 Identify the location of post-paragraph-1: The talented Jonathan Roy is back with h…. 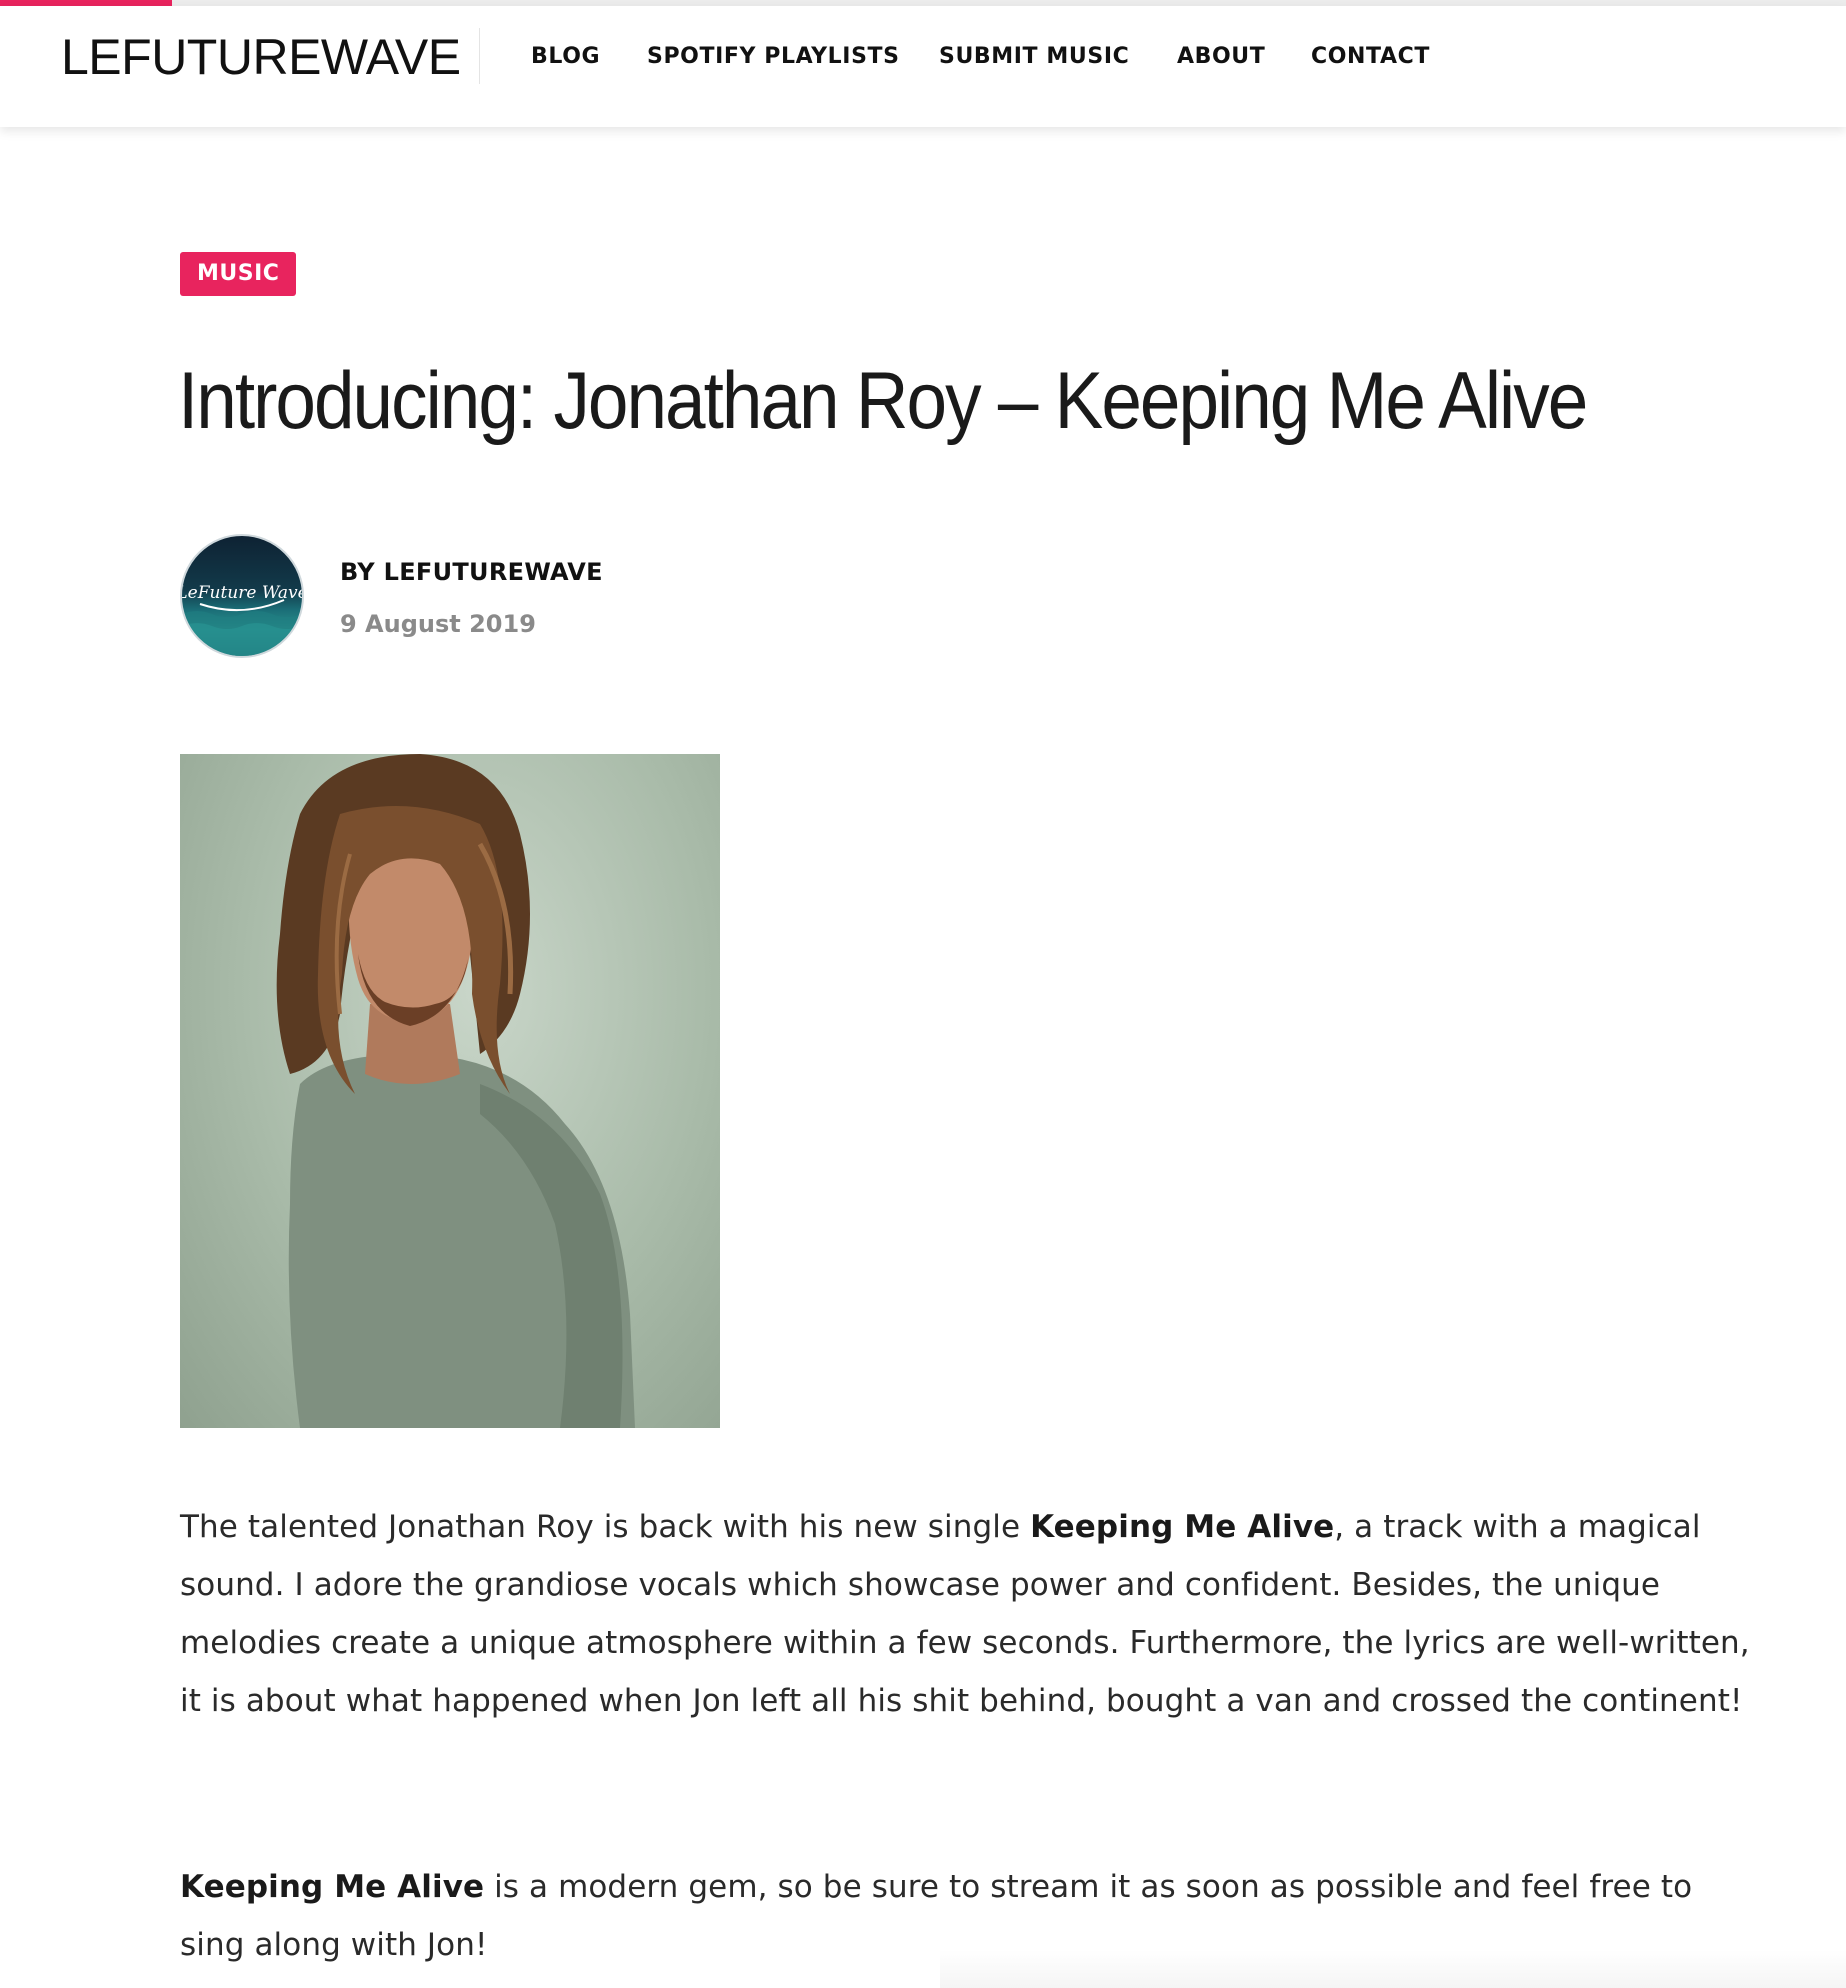
(970, 1614).